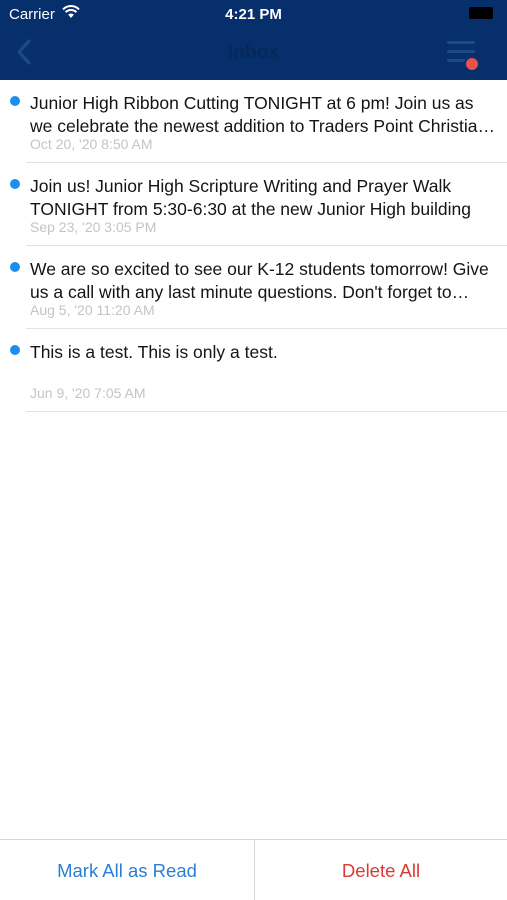  Describe the element at coordinates (93, 227) in the screenshot. I see `message-date: Sep 23, '20 3:05 PM` at that location.